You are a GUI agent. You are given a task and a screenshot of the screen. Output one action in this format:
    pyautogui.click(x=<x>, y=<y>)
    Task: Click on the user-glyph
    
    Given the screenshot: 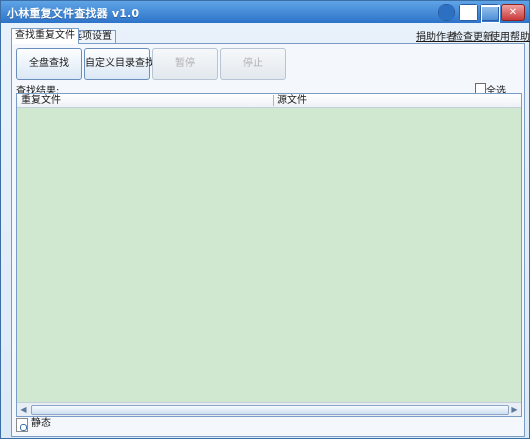 What is the action you would take?
    pyautogui.click(x=446, y=12)
    